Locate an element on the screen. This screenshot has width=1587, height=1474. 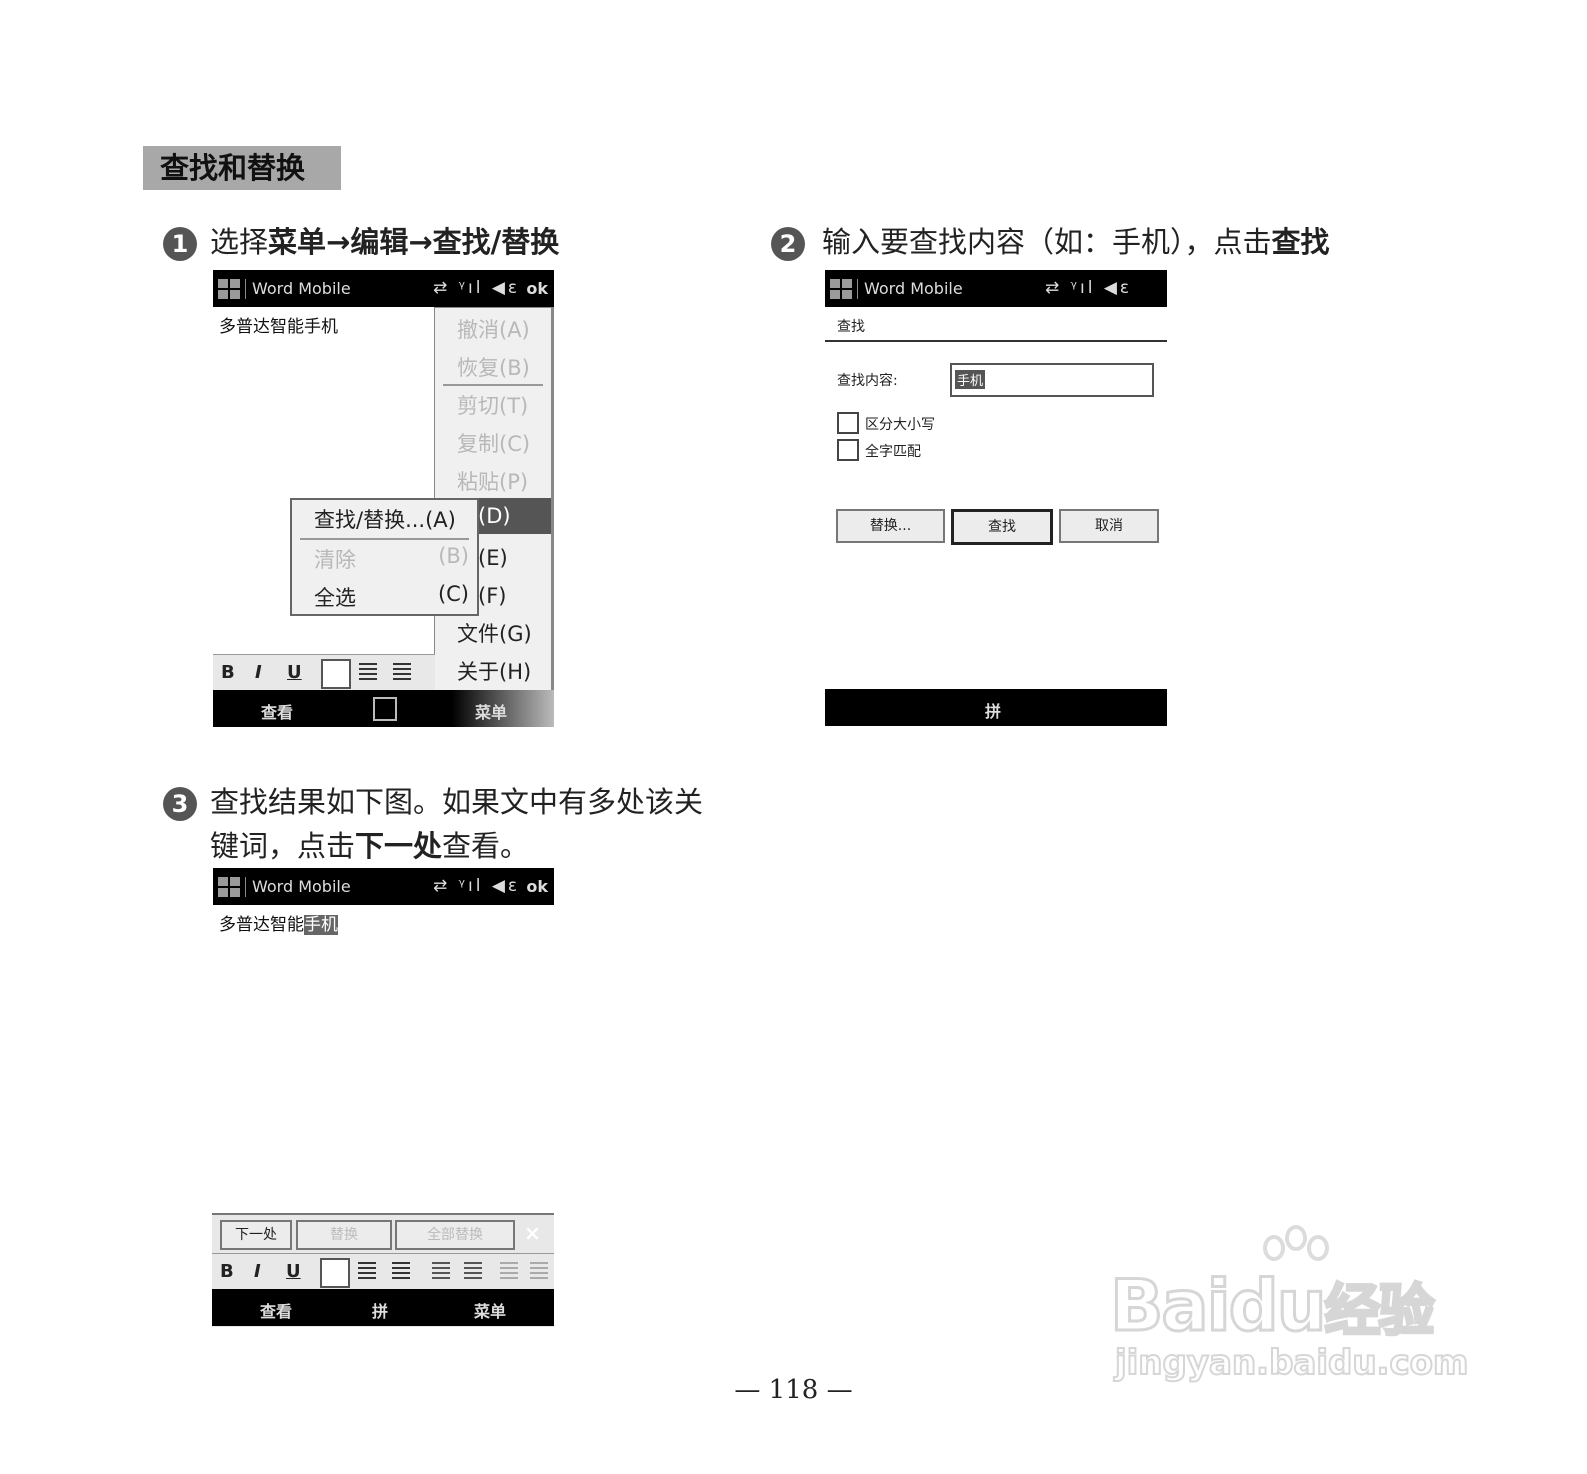
step-1-find-replace: 查找/替换 is located at coordinates (496, 242).